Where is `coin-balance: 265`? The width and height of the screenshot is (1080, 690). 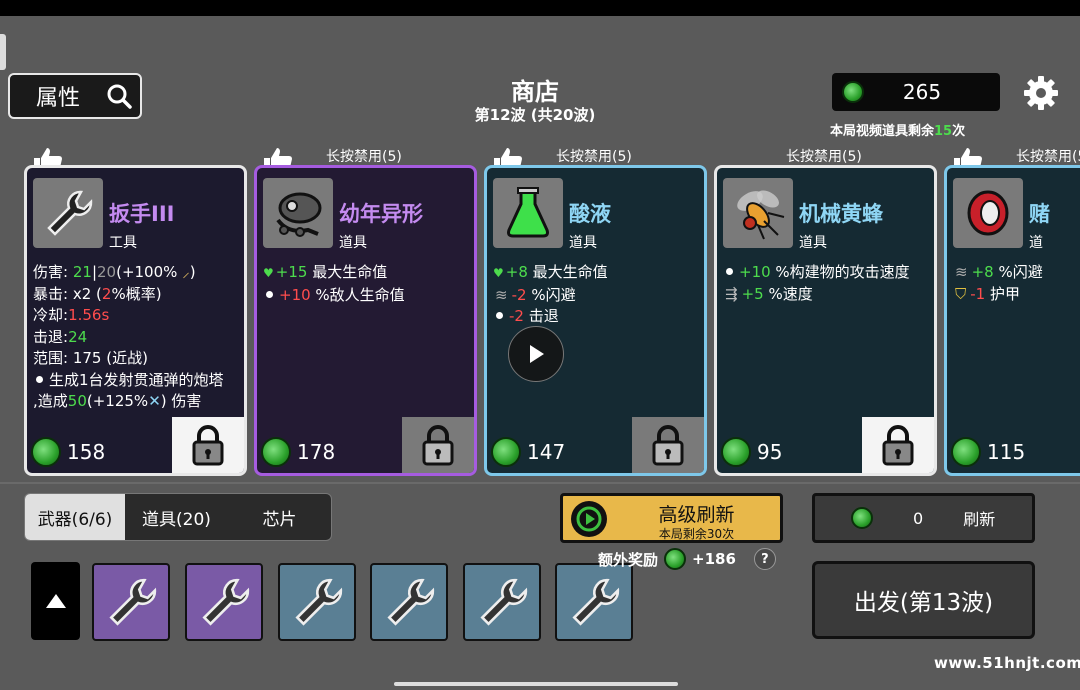
coin-balance: 265 is located at coordinates (916, 92).